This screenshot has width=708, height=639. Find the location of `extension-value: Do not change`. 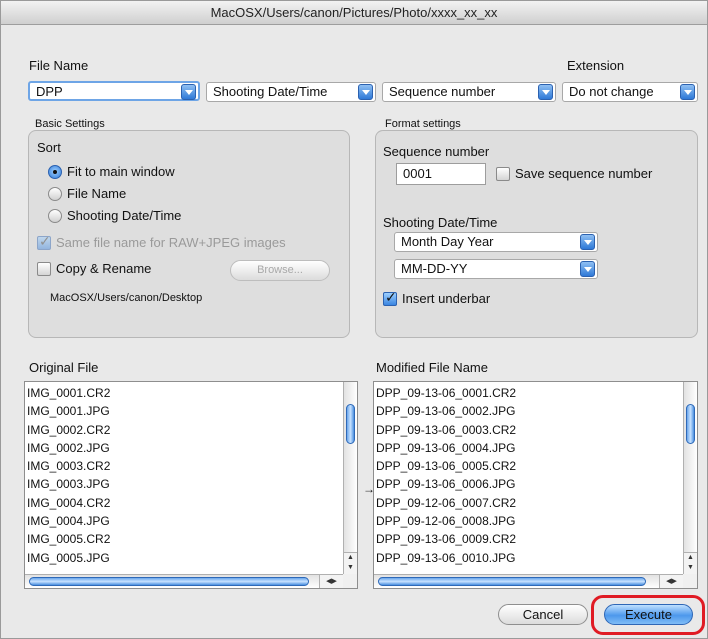

extension-value: Do not change is located at coordinates (611, 91).